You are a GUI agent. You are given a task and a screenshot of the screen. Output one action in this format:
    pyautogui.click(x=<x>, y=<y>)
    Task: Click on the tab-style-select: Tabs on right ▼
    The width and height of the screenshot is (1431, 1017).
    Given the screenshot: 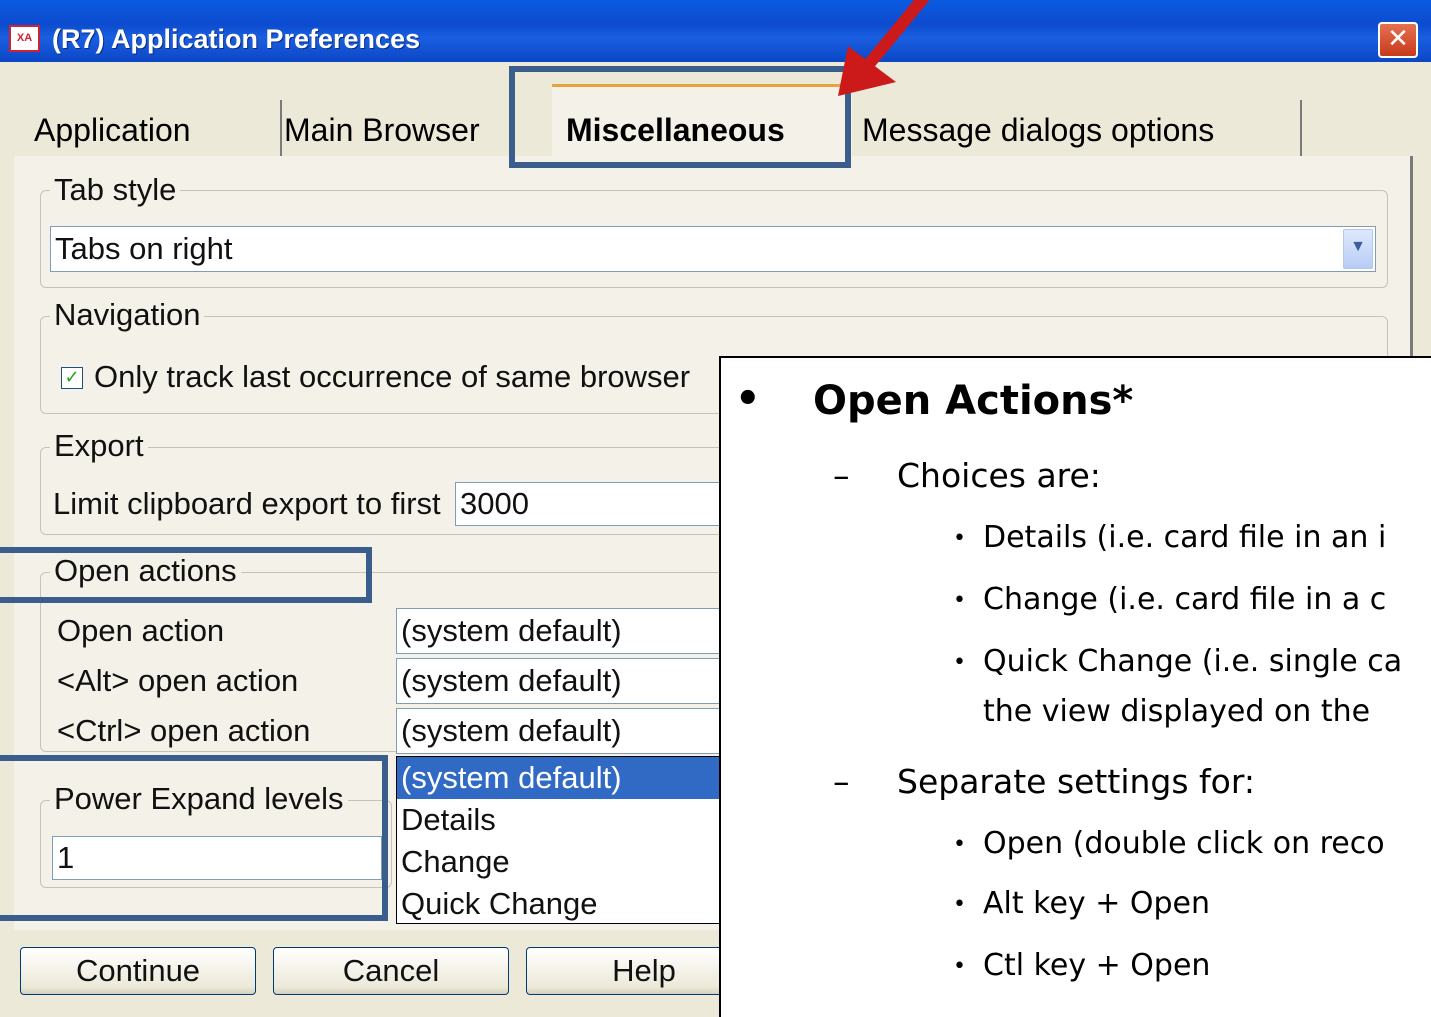 What is the action you would take?
    pyautogui.click(x=713, y=249)
    